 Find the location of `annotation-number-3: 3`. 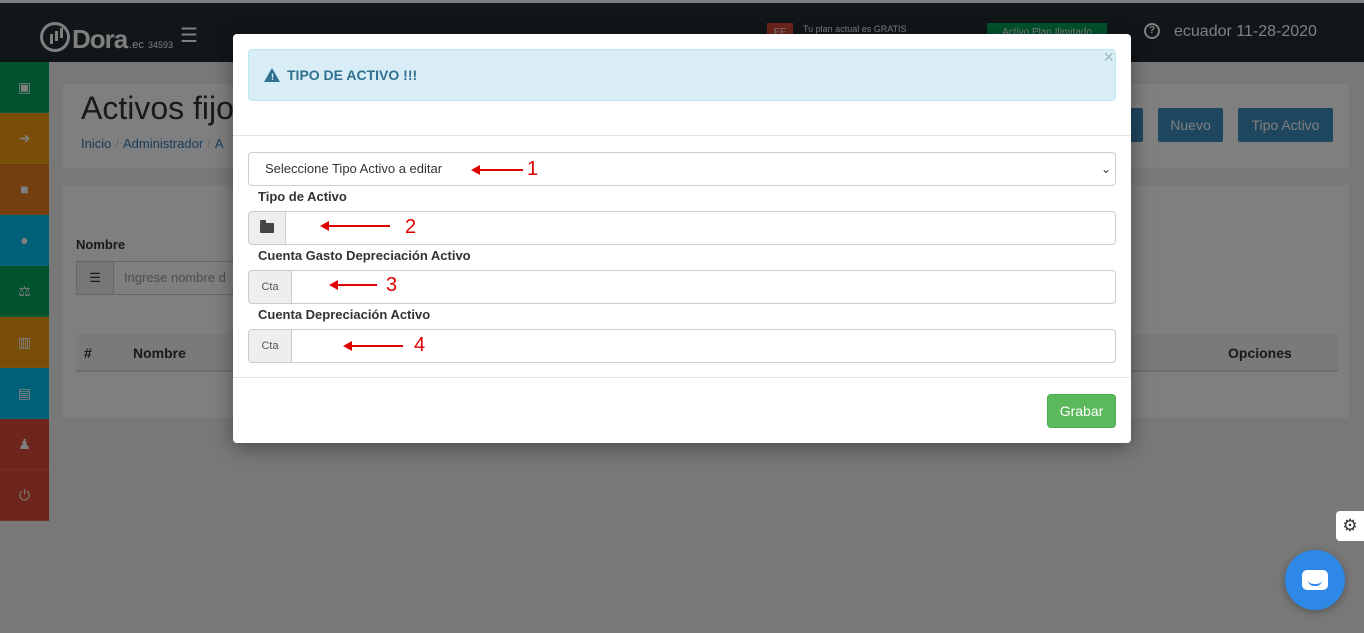

annotation-number-3: 3 is located at coordinates (392, 285).